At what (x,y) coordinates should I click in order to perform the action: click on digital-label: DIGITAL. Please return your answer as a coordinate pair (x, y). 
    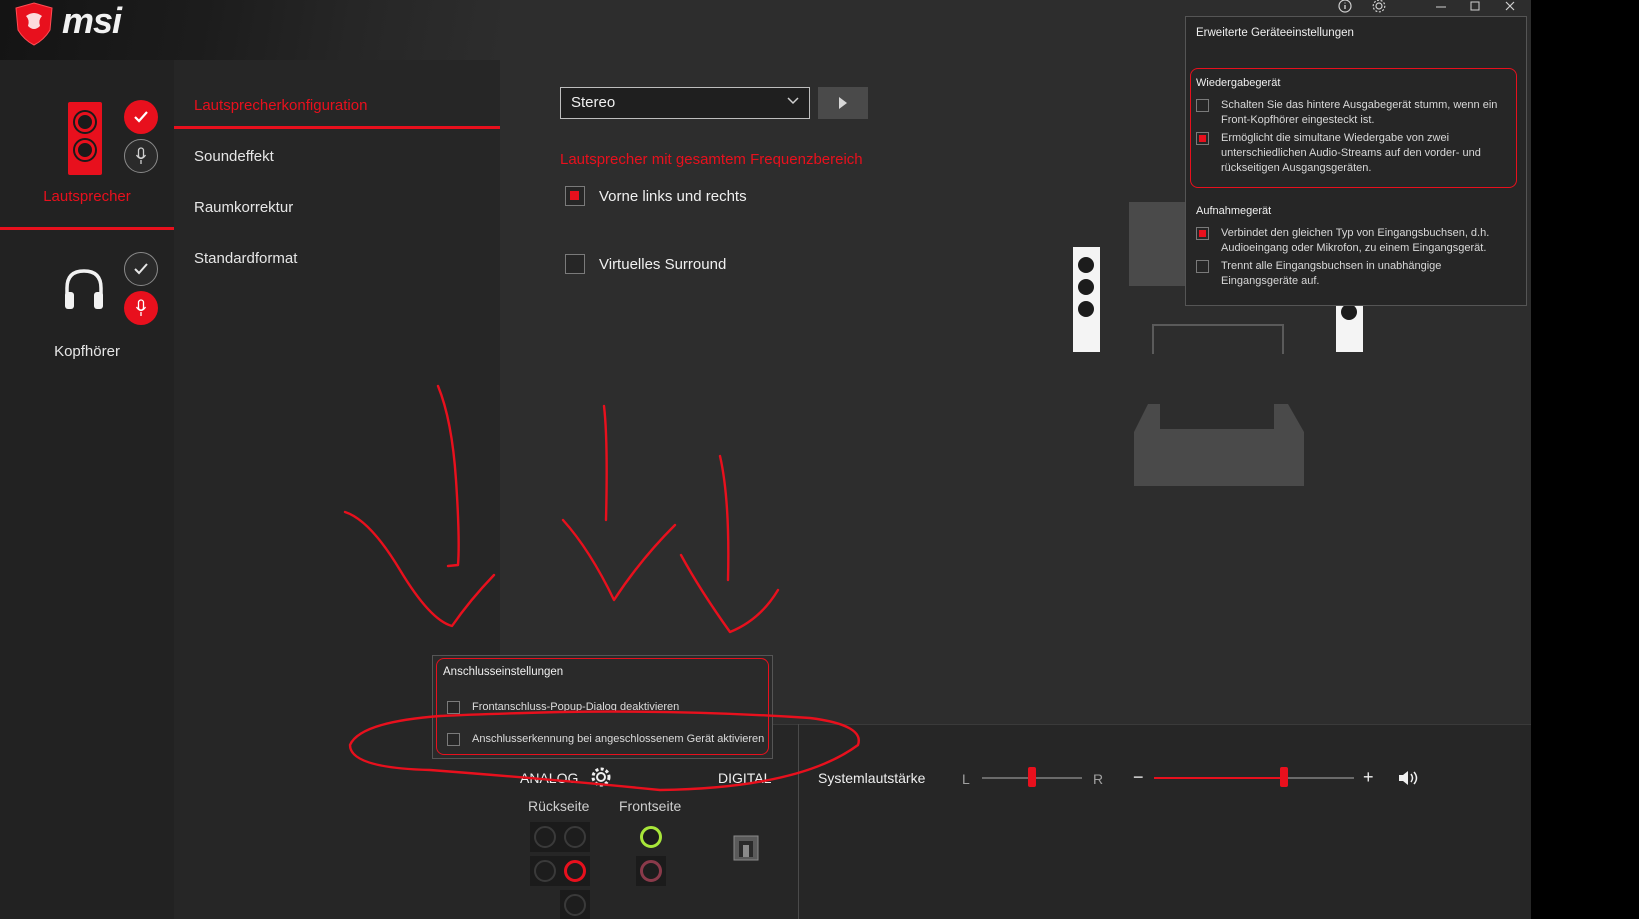
    Looking at the image, I should click on (745, 778).